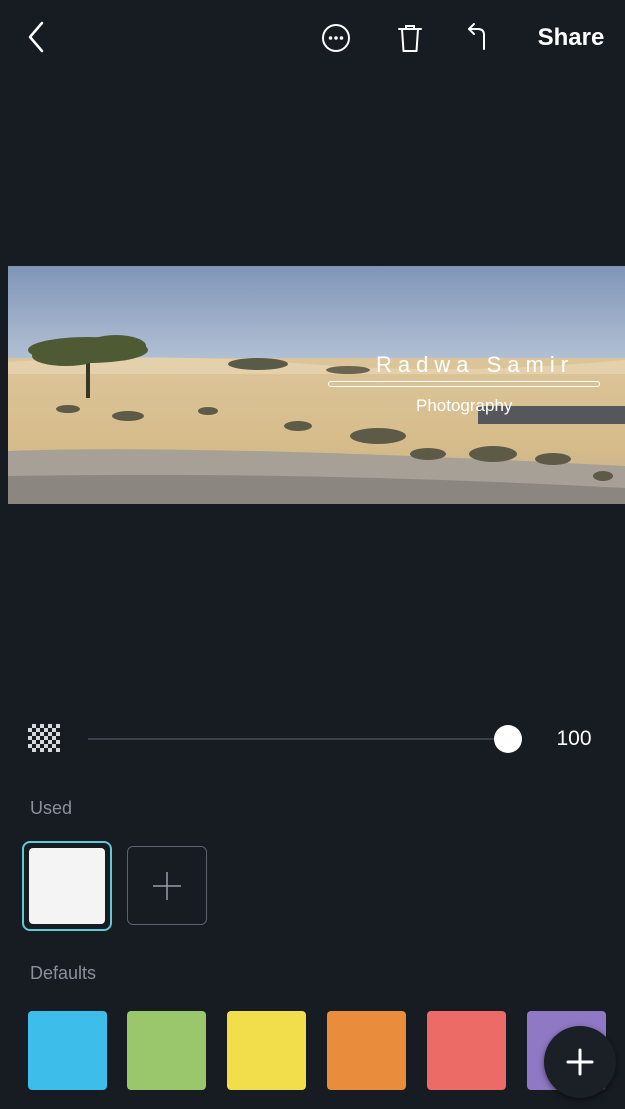 Image resolution: width=625 pixels, height=1109 pixels. I want to click on more-circle-icon, so click(336, 38).